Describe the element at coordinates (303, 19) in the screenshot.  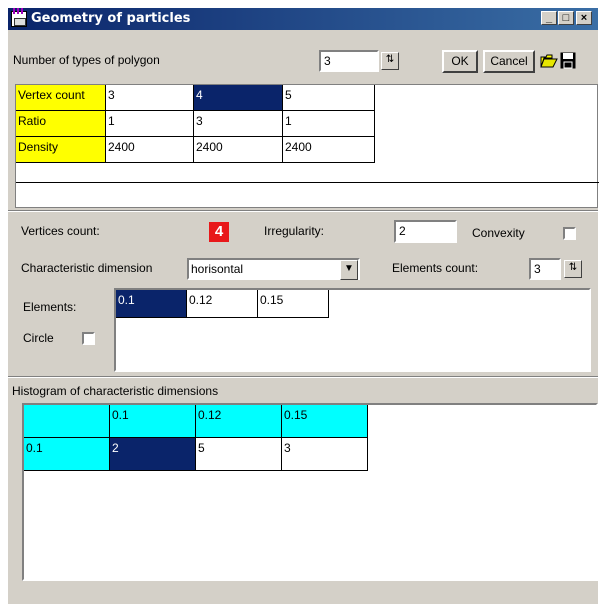
I see `title-bar: Geometry of particles _ □ ×` at that location.